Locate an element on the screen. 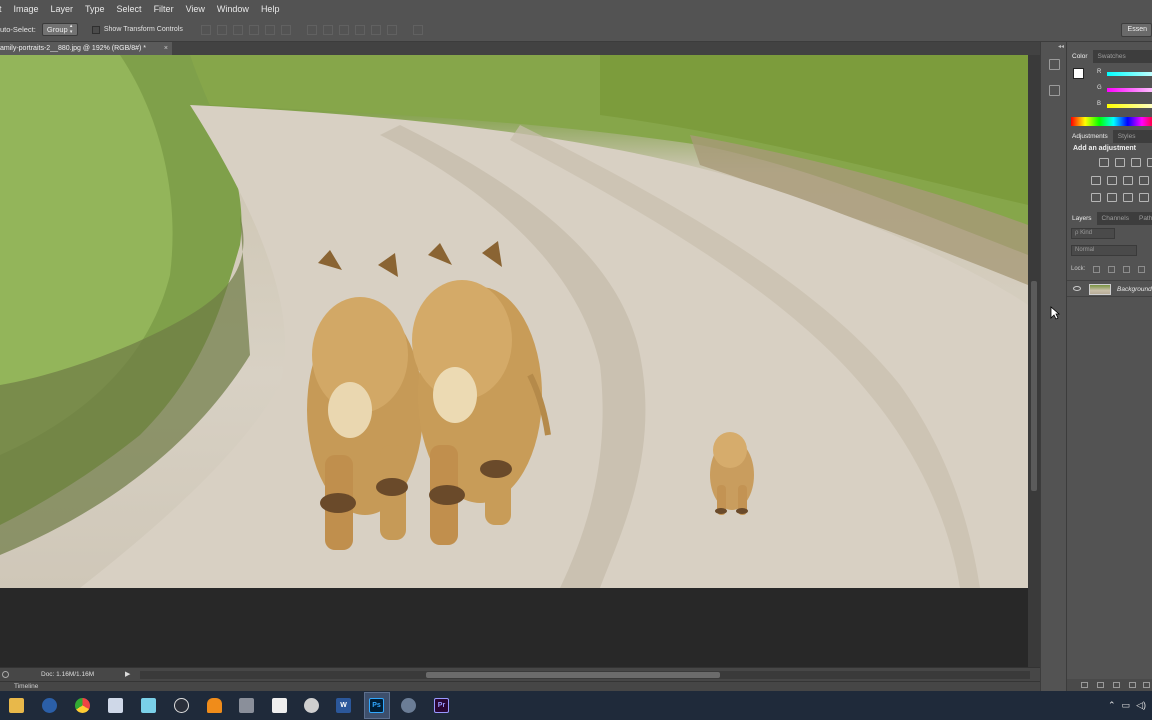 This screenshot has height=720, width=1152. tab-adjustments: Adjustments is located at coordinates (1090, 136).